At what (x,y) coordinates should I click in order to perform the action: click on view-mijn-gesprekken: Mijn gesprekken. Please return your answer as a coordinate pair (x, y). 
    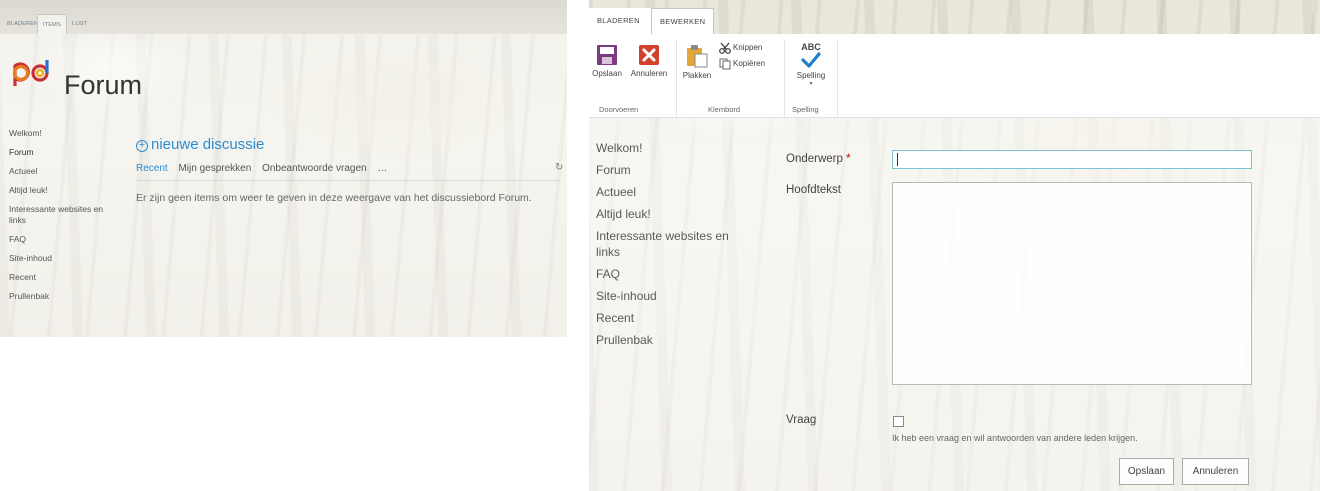
    Looking at the image, I should click on (214, 168).